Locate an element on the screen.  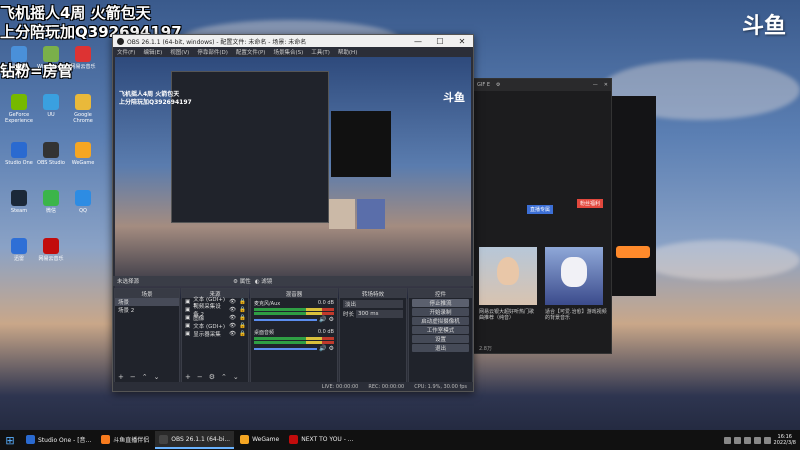
minimize-button: — is located at coordinates (418, 41).